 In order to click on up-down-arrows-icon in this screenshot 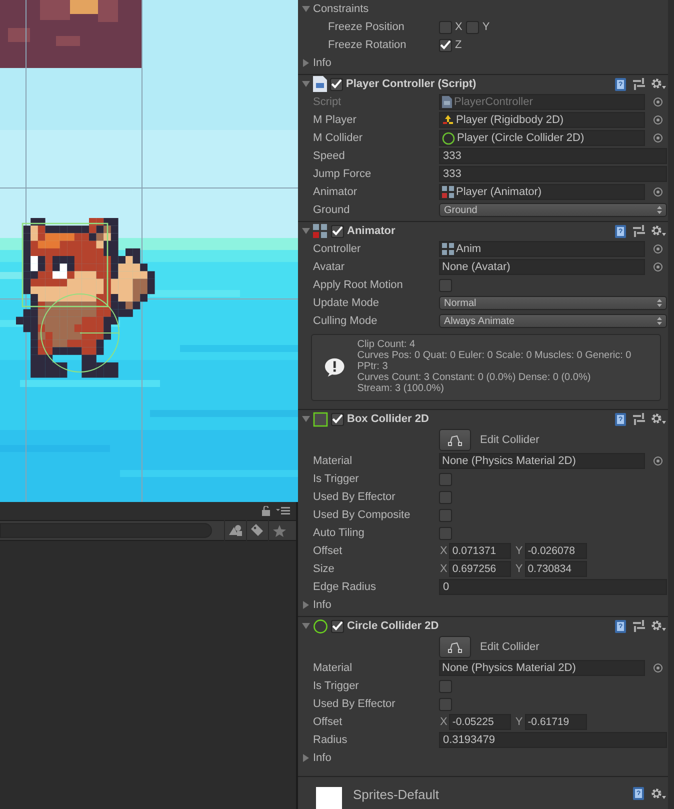, I will do `click(659, 321)`.